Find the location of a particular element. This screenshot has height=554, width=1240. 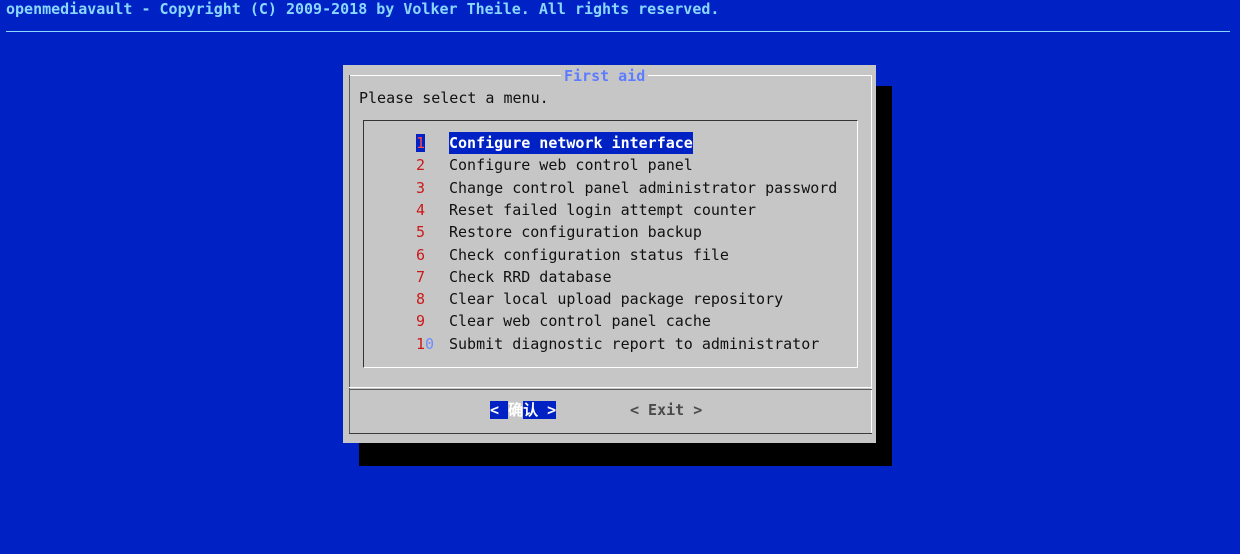

menu-item-tag: 3 is located at coordinates (421, 187).